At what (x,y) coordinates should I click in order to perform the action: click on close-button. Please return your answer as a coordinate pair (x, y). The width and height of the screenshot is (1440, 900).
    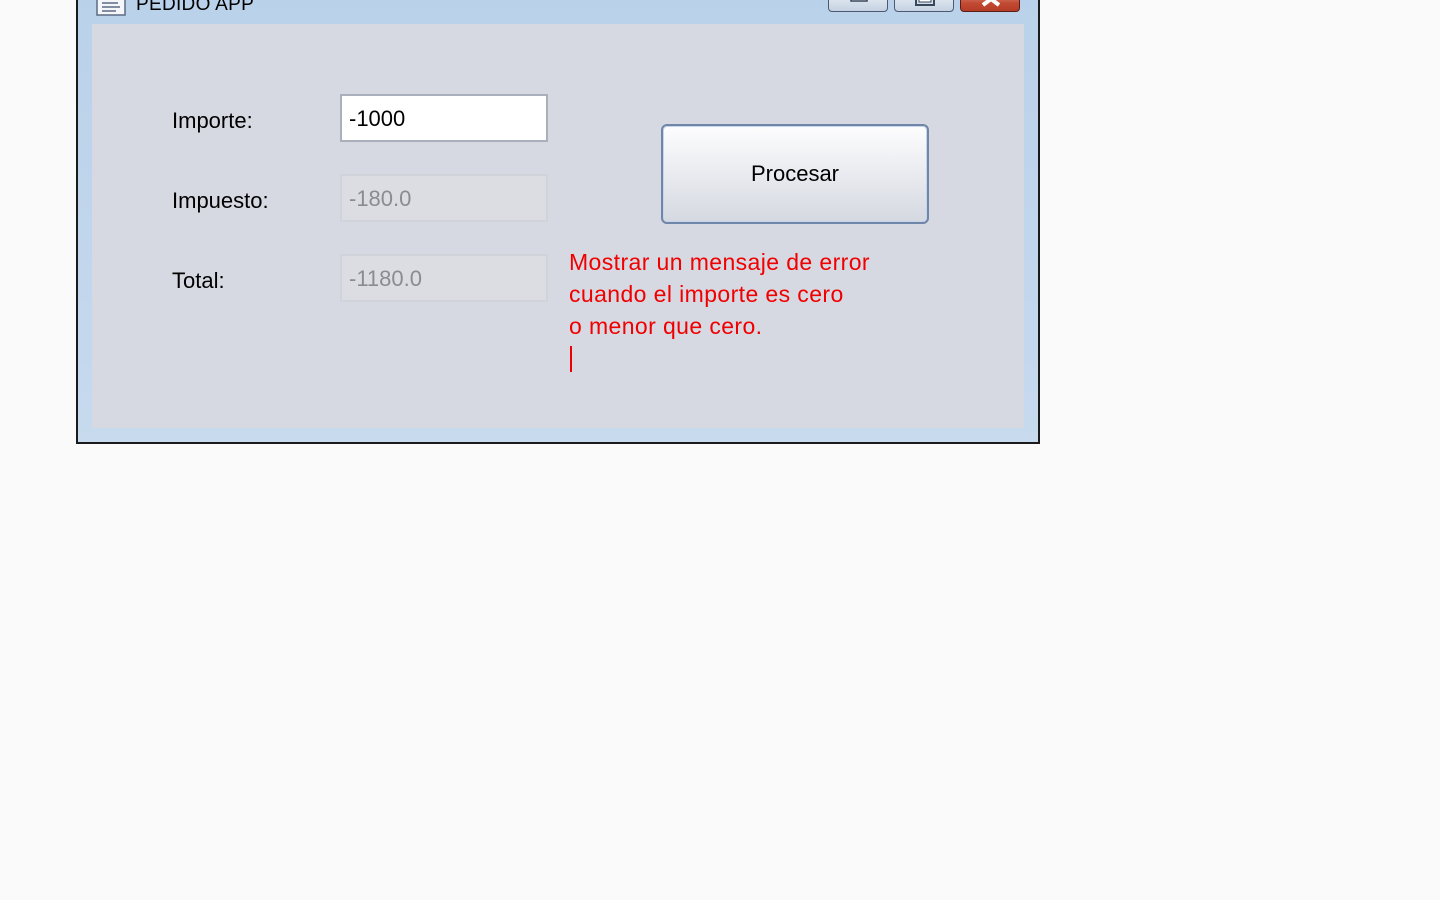
    Looking at the image, I should click on (990, 6).